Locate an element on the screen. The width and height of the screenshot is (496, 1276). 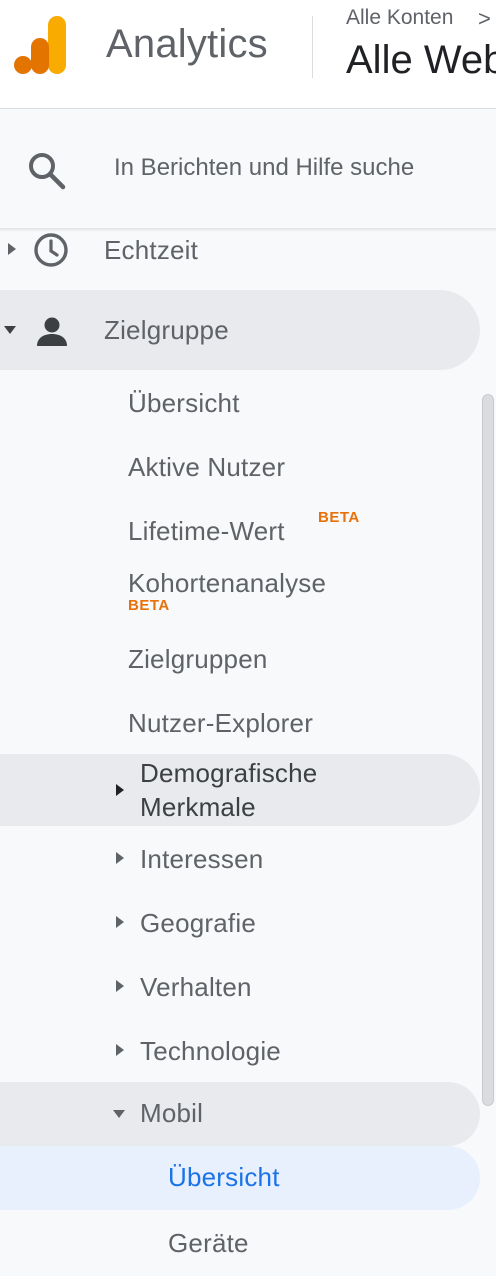
app-header: Analytics Alle Konten > Alle Websit is located at coordinates (248, 54).